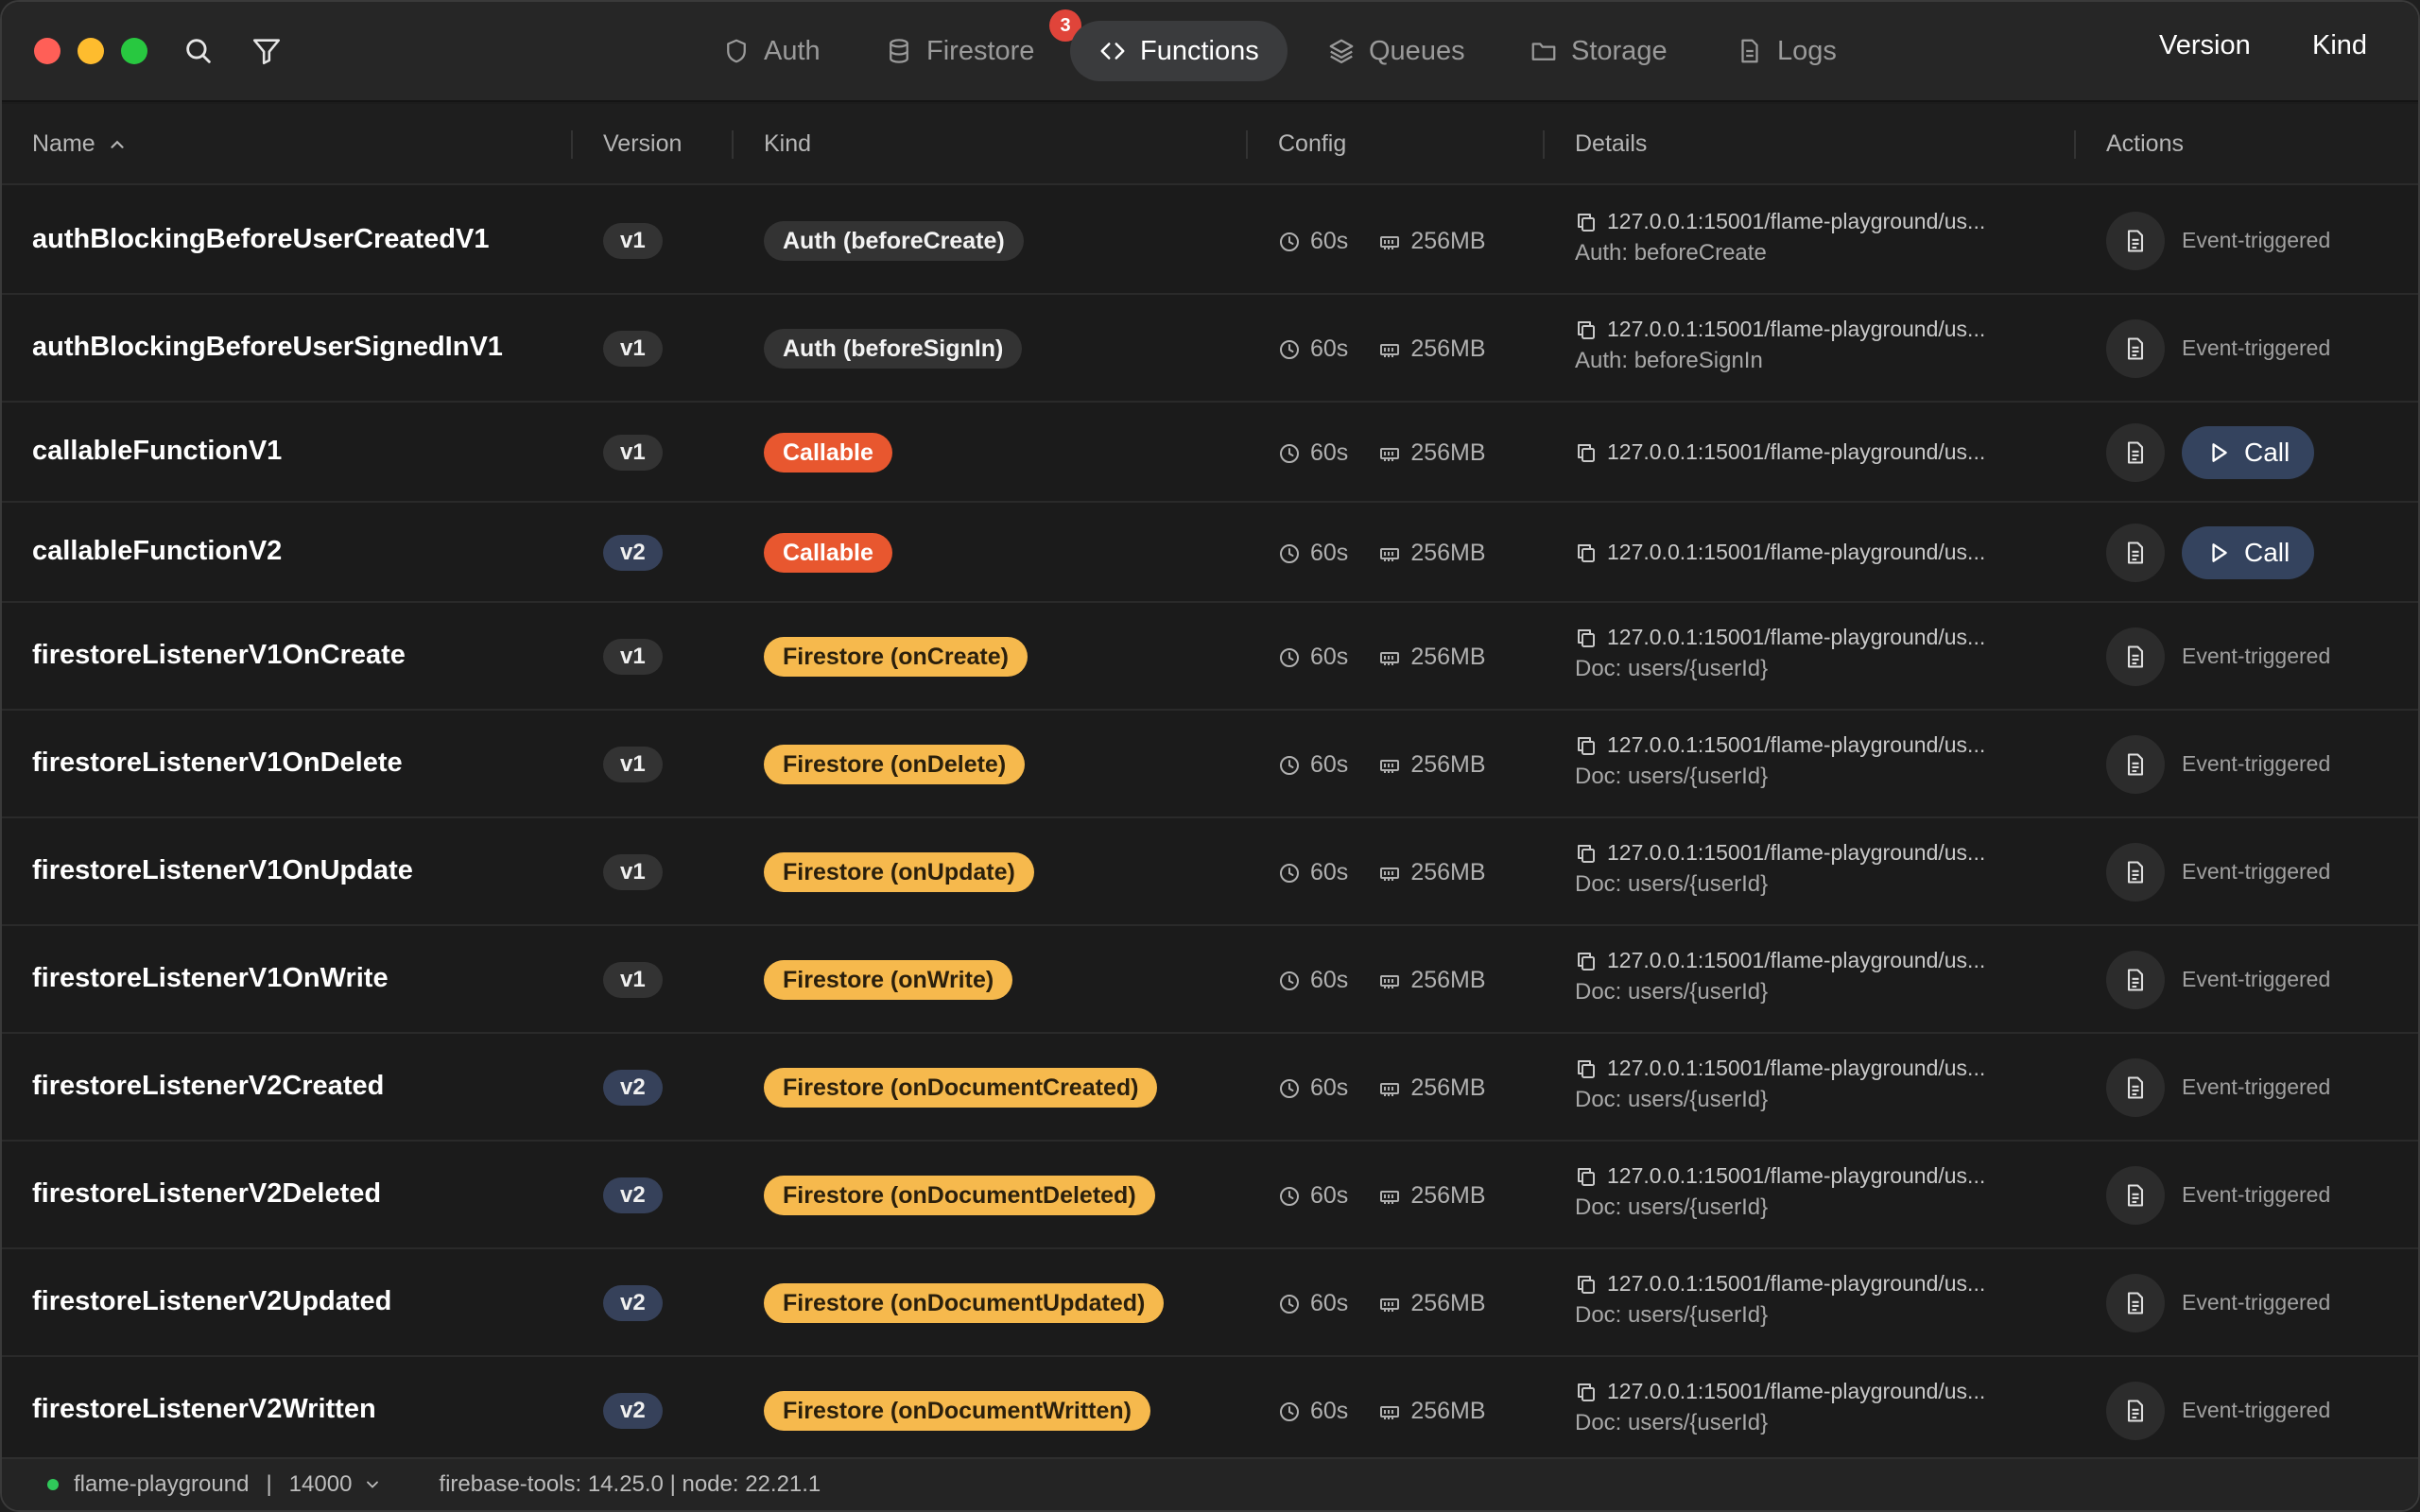  Describe the element at coordinates (373, 1484) in the screenshot. I see `chevron-down-icon` at that location.